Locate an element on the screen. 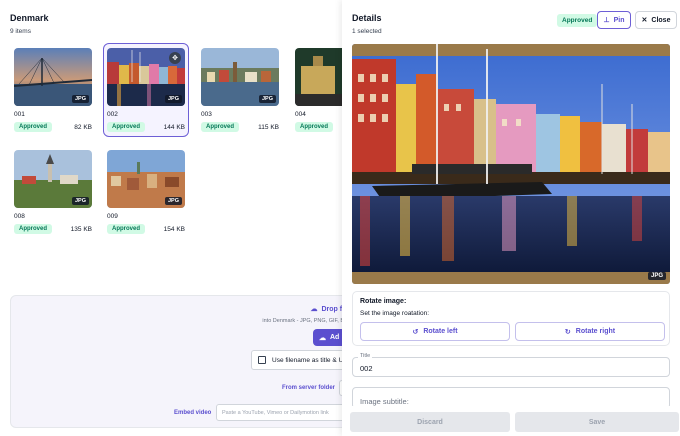 The height and width of the screenshot is (436, 680). discard-button: Discard is located at coordinates (430, 422).